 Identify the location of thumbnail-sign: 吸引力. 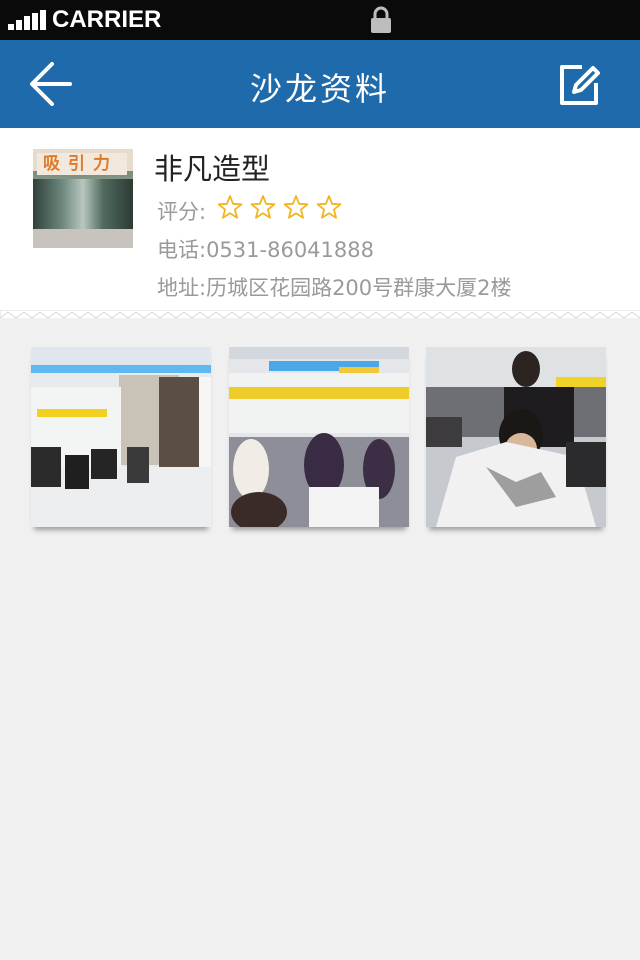
(82, 164).